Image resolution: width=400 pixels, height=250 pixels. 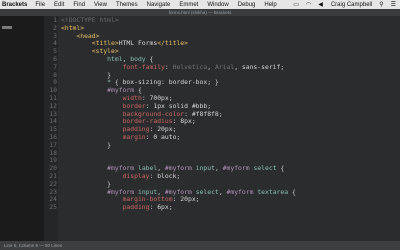 I want to click on code-token: HTML Forms, so click(x=138, y=43).